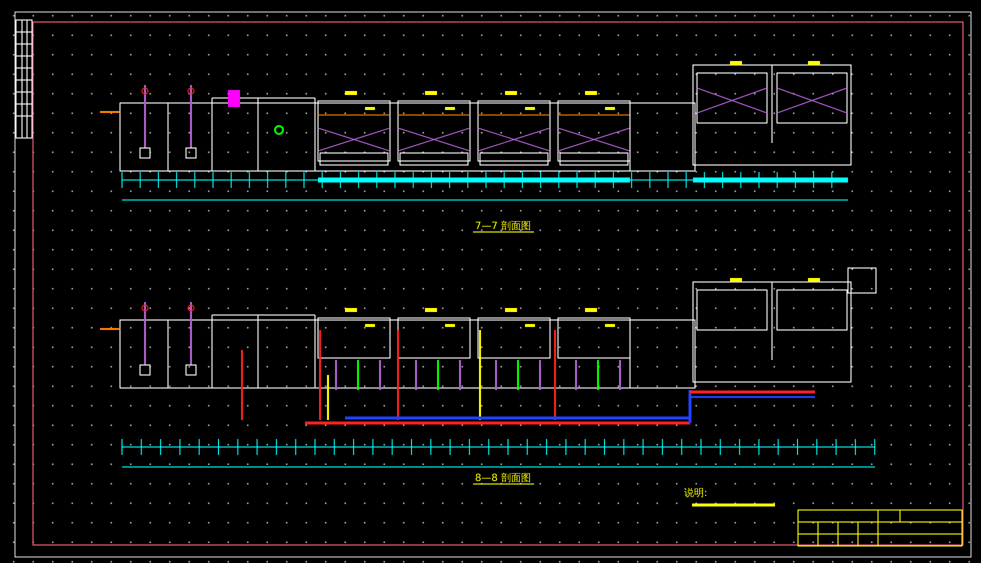 Image resolution: width=981 pixels, height=563 pixels. What do you see at coordinates (696, 493) in the screenshot?
I see `notes-heading: 说明:` at bounding box center [696, 493].